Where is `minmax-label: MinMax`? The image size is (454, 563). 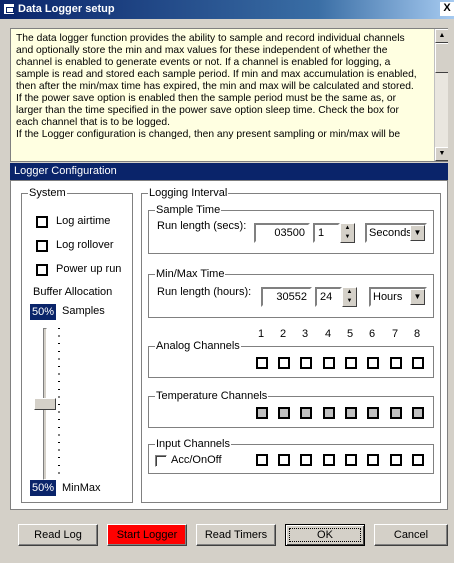 minmax-label: MinMax is located at coordinates (81, 488).